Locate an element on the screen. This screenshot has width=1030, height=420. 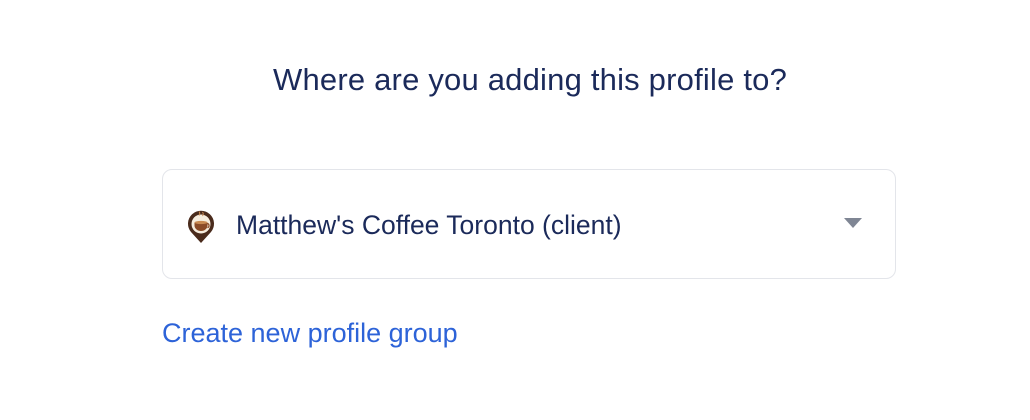
chevron-down-icon is located at coordinates (853, 223).